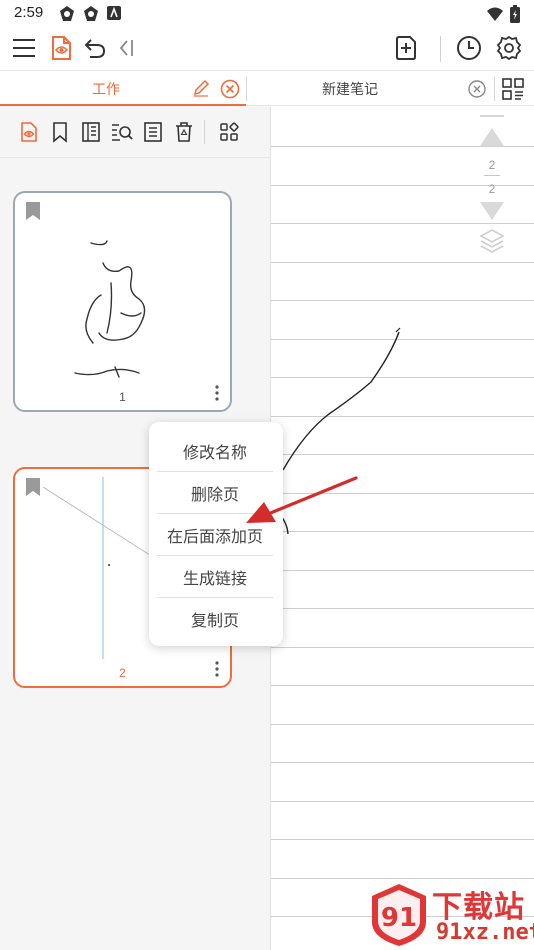 The image size is (534, 950). Describe the element at coordinates (215, 576) in the screenshot. I see `menu-generate-link: 生成链接` at that location.